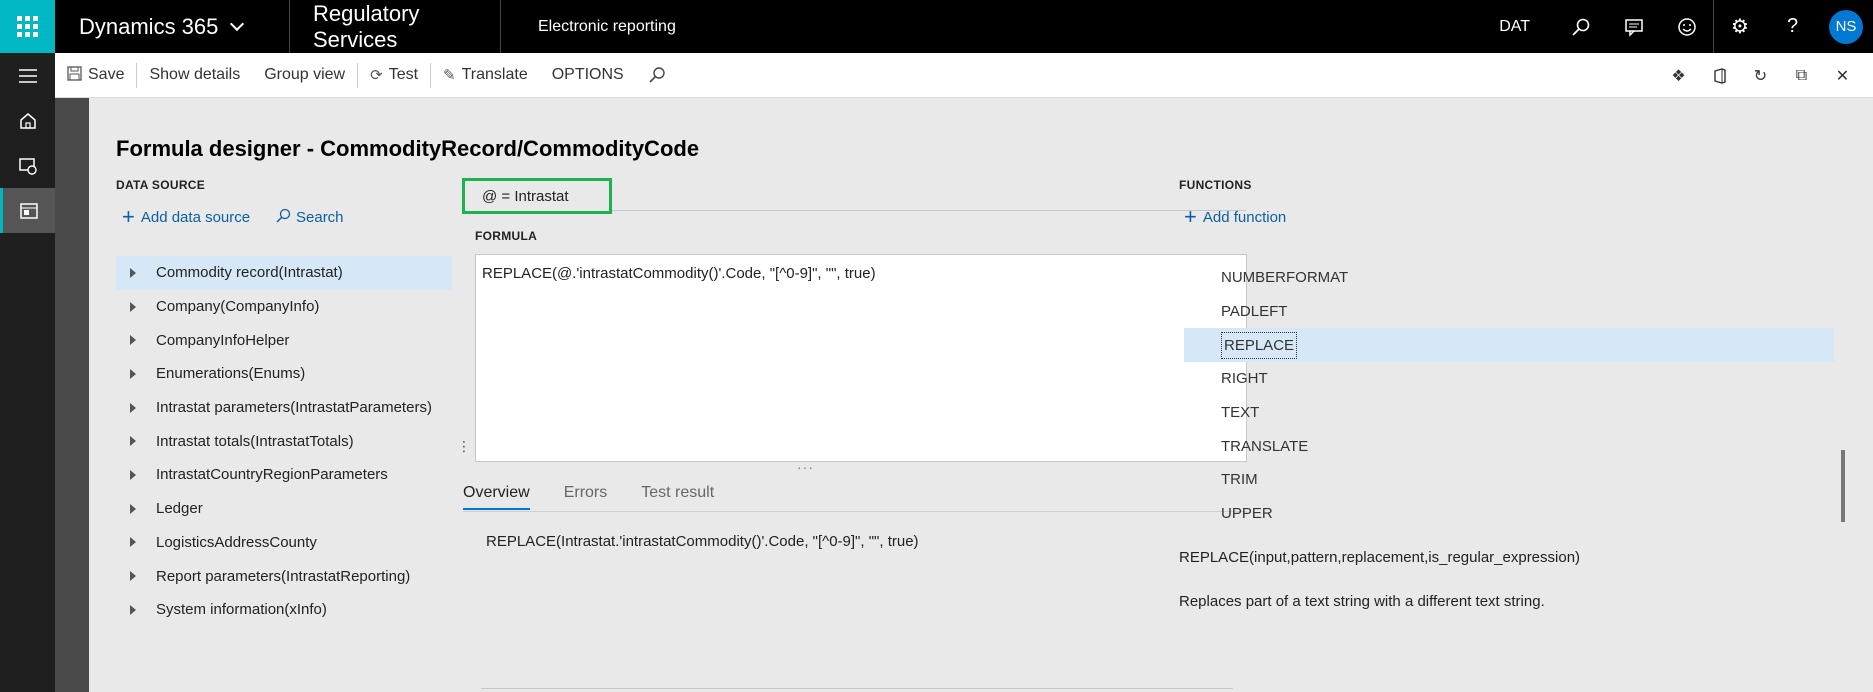 The image size is (1873, 692). I want to click on vertical-splitter-handle: ⋮, so click(464, 446).